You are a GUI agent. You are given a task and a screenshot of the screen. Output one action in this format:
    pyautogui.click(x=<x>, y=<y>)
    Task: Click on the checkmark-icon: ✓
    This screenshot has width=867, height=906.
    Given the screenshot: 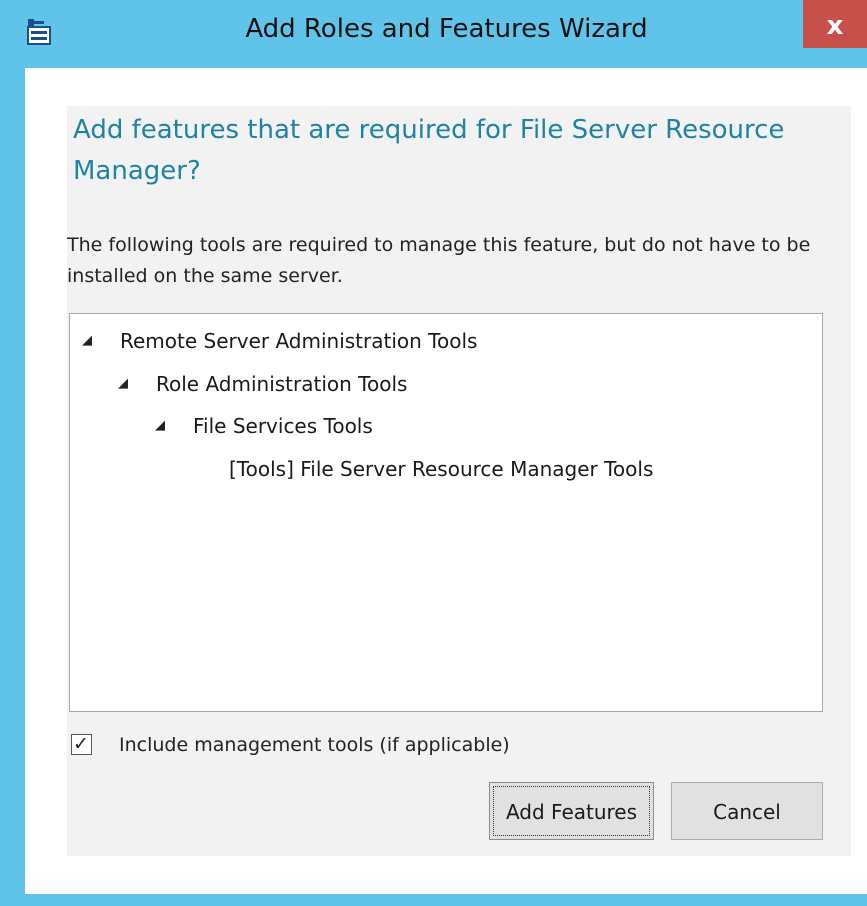 What is the action you would take?
    pyautogui.click(x=81, y=744)
    